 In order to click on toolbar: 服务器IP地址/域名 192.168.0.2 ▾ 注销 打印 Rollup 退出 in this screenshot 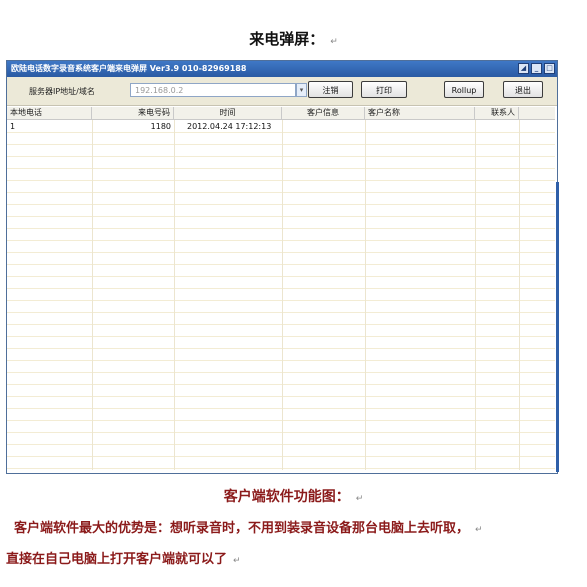, I will do `click(282, 91)`.